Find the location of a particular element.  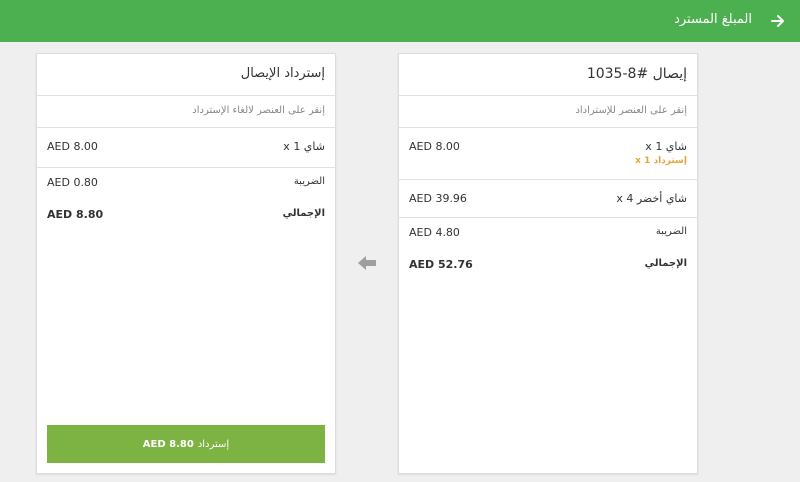

receipt-title: إيصال #8-1035 is located at coordinates (636, 74).